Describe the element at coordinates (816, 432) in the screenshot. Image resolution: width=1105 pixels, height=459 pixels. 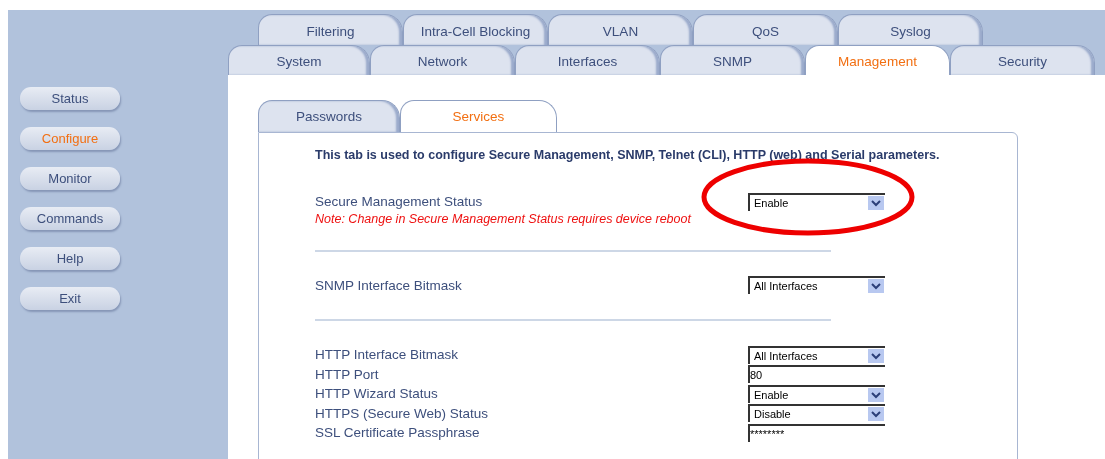
I see `input-field: ********` at that location.